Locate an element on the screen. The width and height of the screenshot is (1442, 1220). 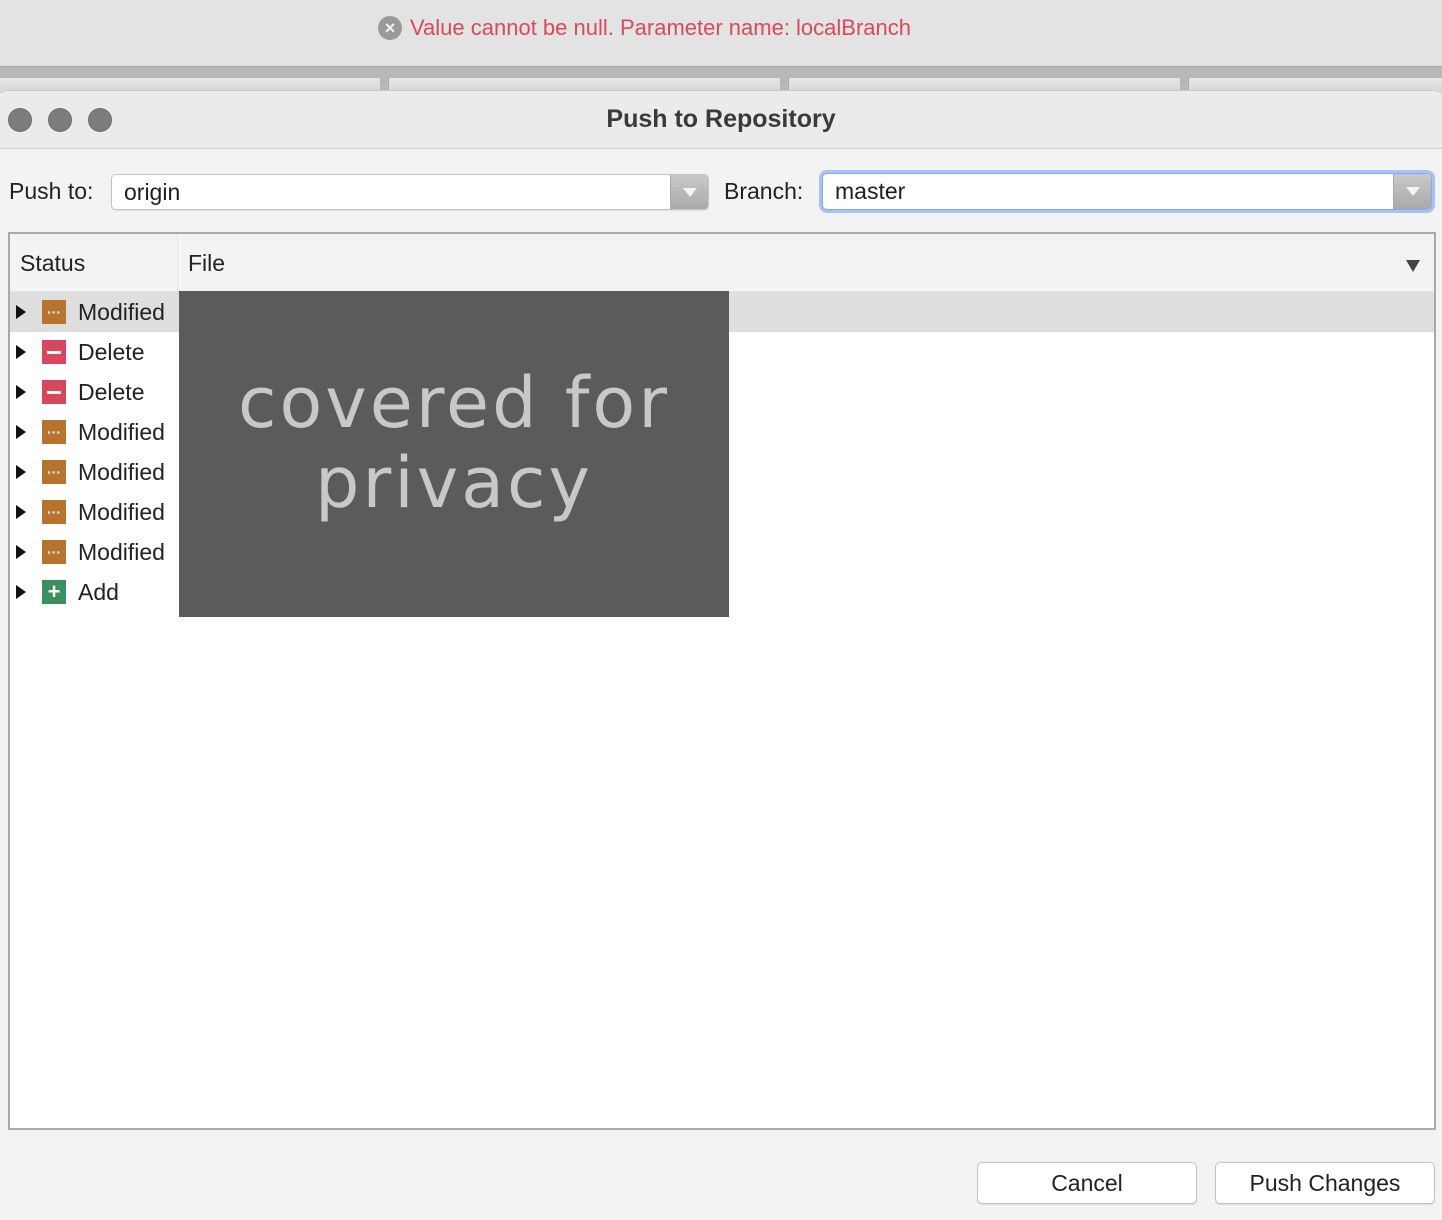
table-header: Status File is located at coordinates (722, 263).